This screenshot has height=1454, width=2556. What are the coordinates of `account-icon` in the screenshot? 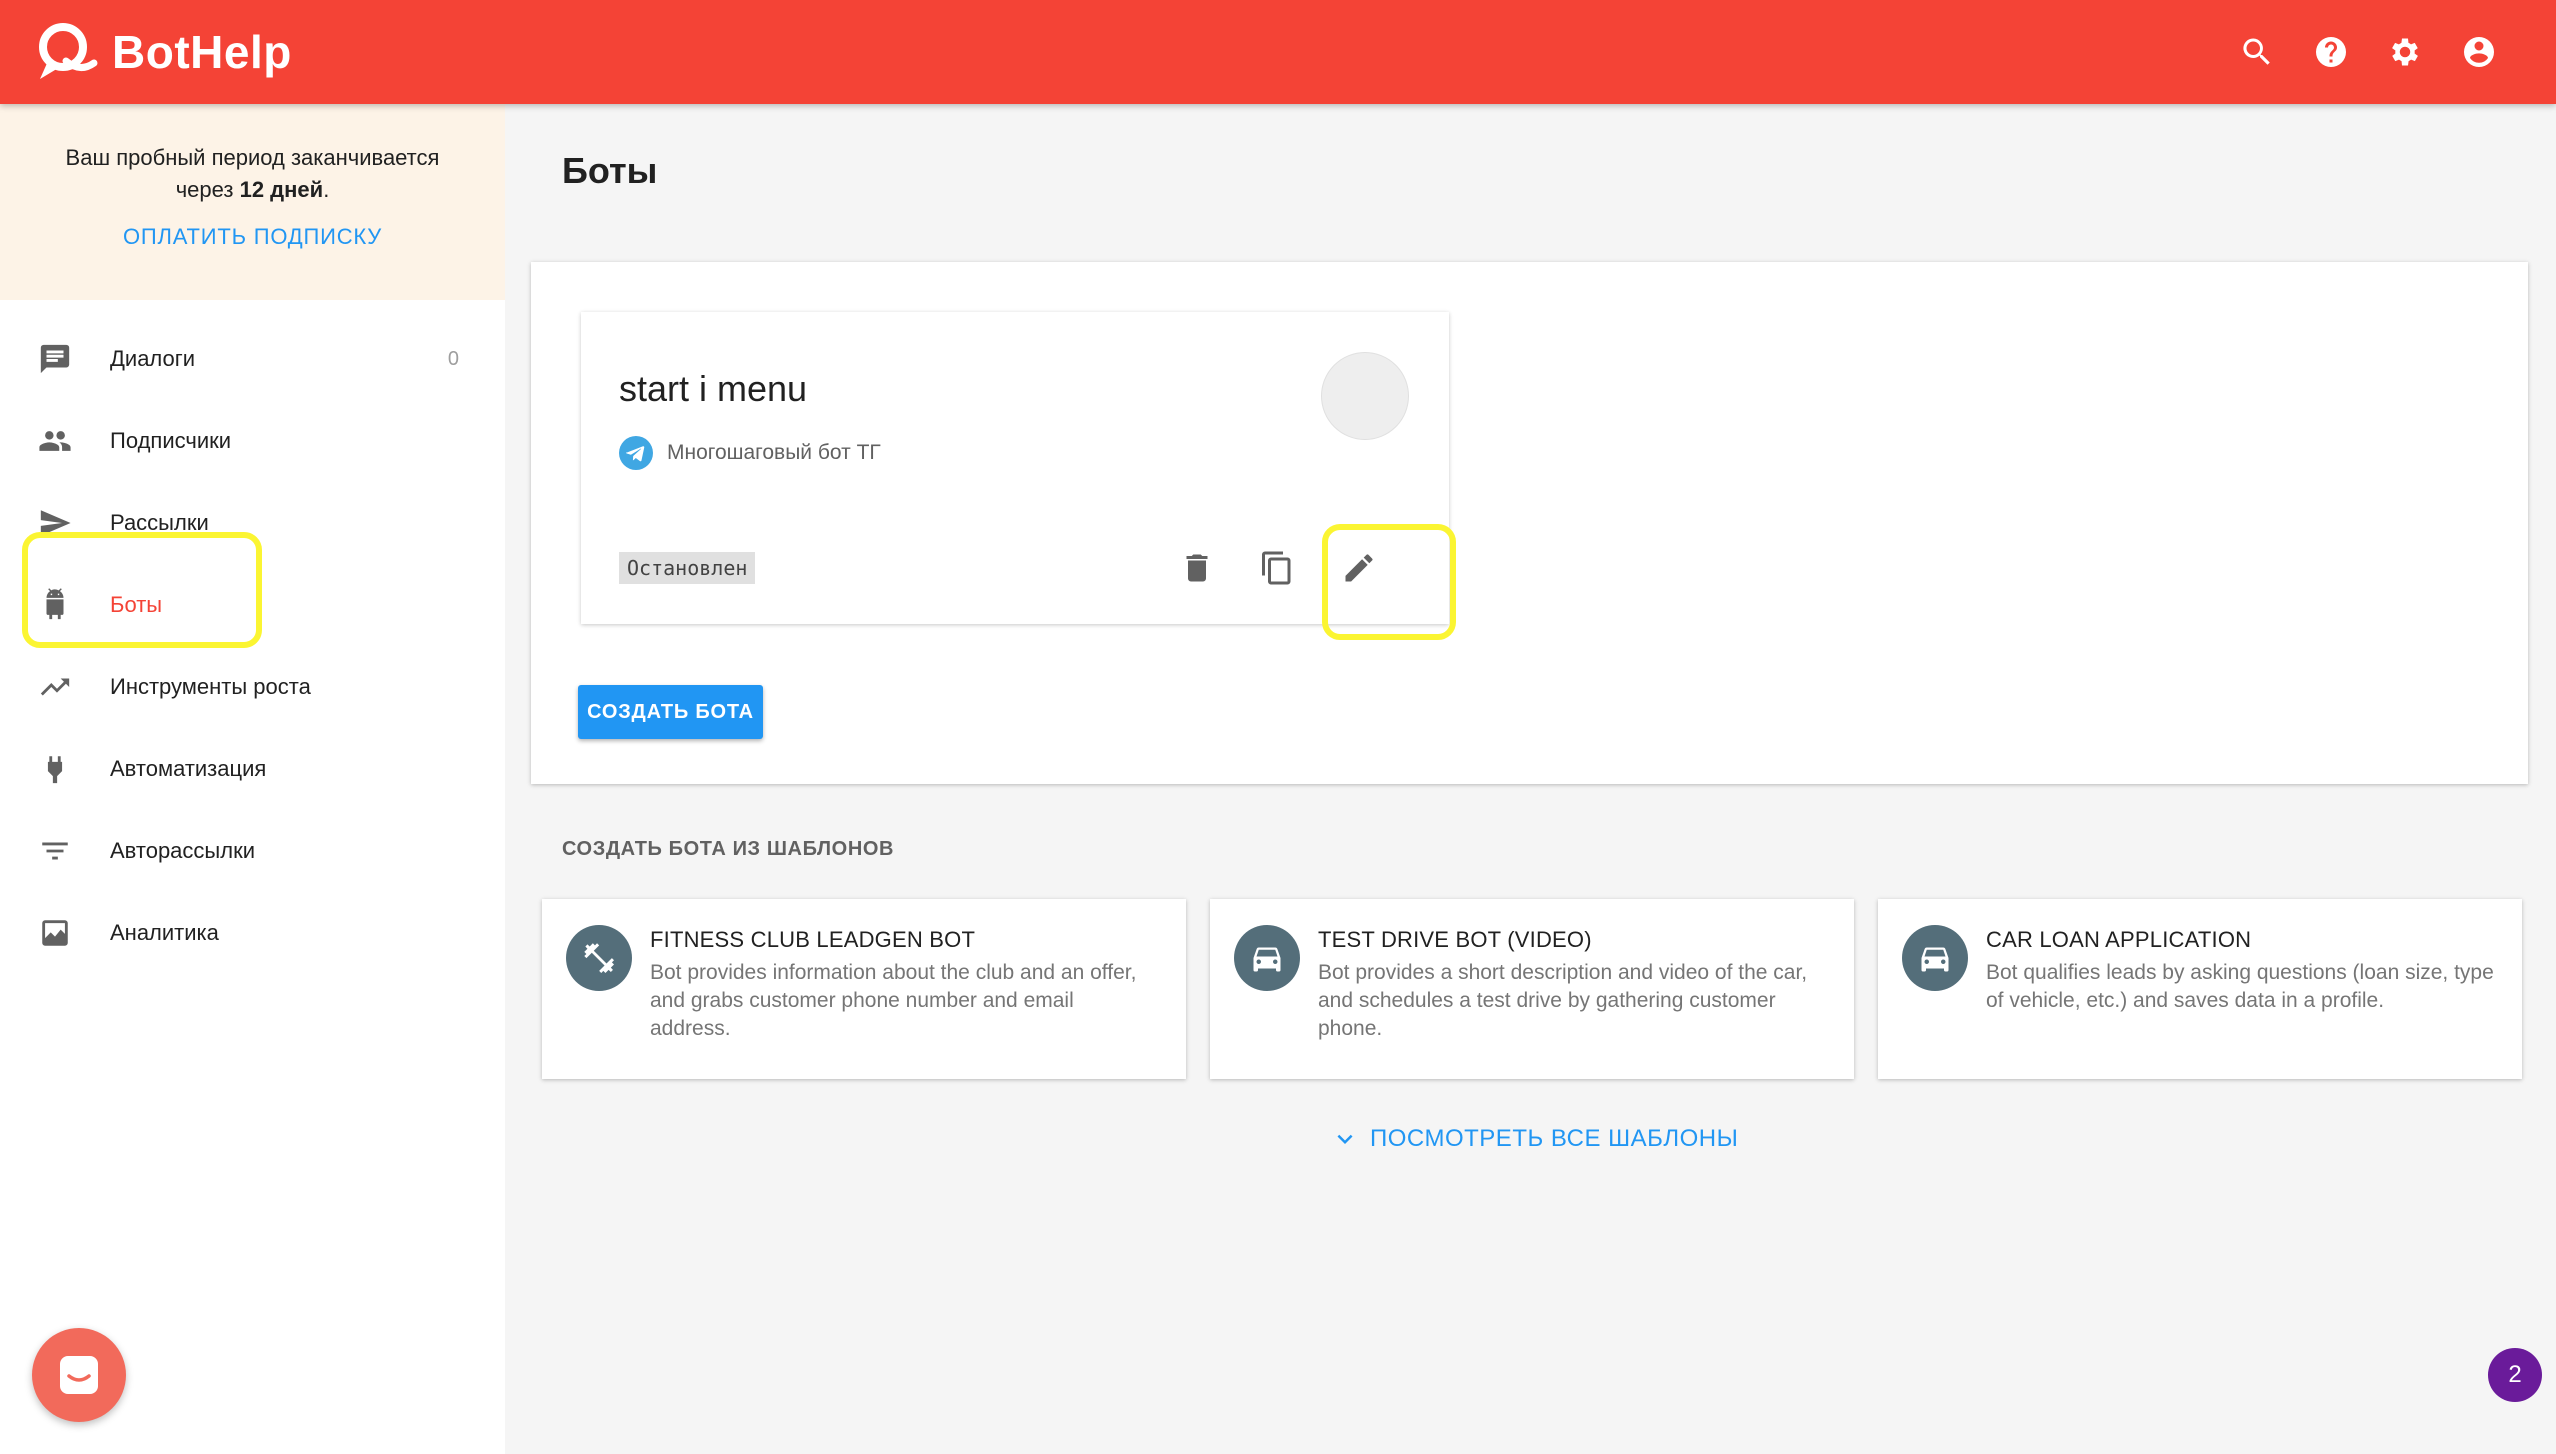 It's located at (2479, 52).